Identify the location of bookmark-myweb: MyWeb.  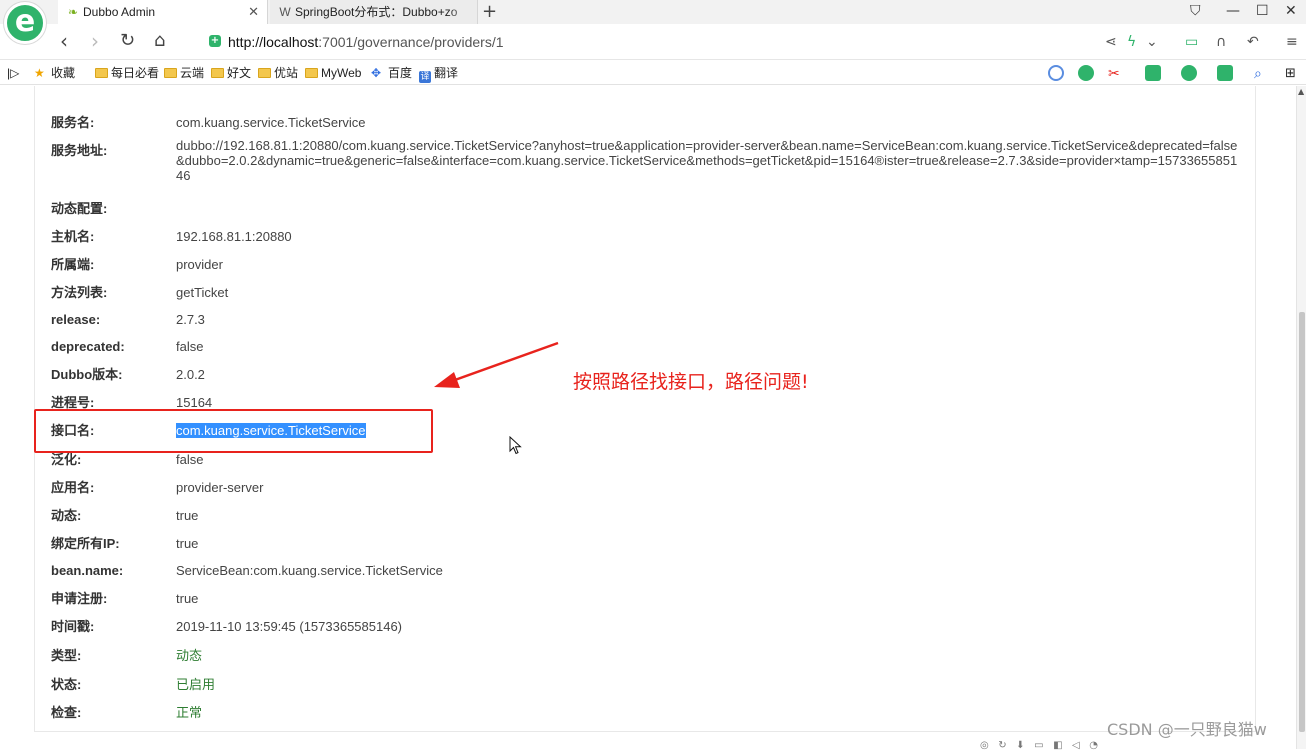
(333, 73).